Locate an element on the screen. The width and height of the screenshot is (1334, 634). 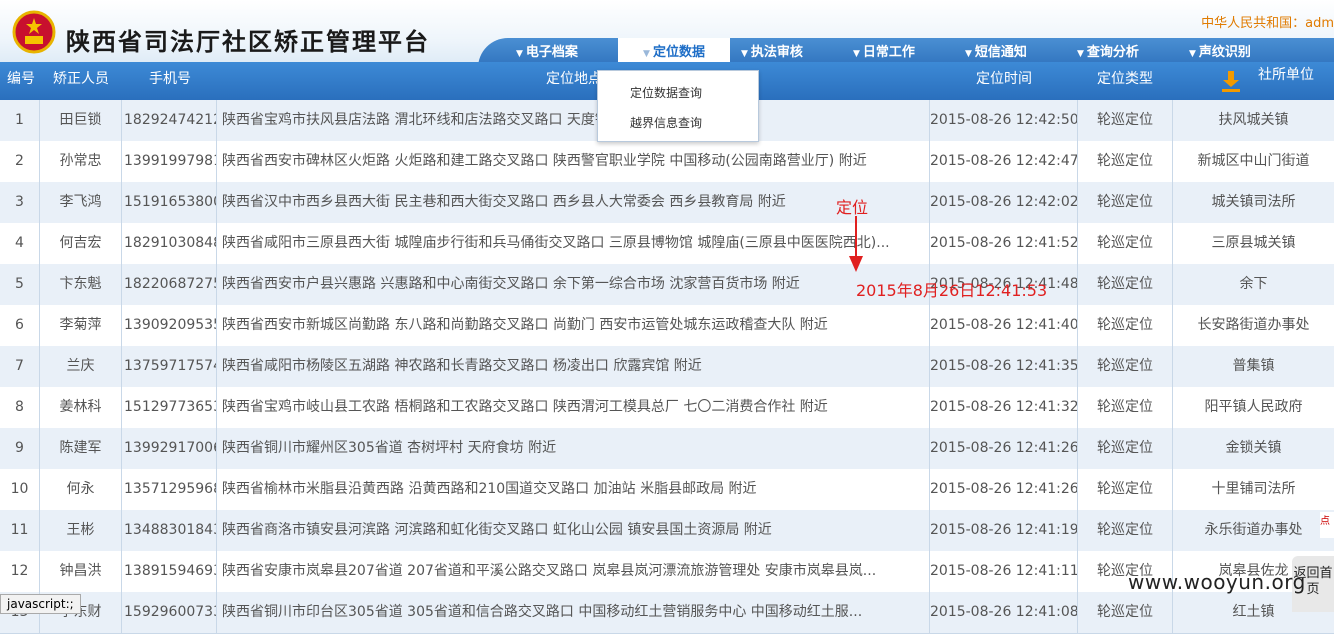
cell-number: 11 is located at coordinates (20, 530).